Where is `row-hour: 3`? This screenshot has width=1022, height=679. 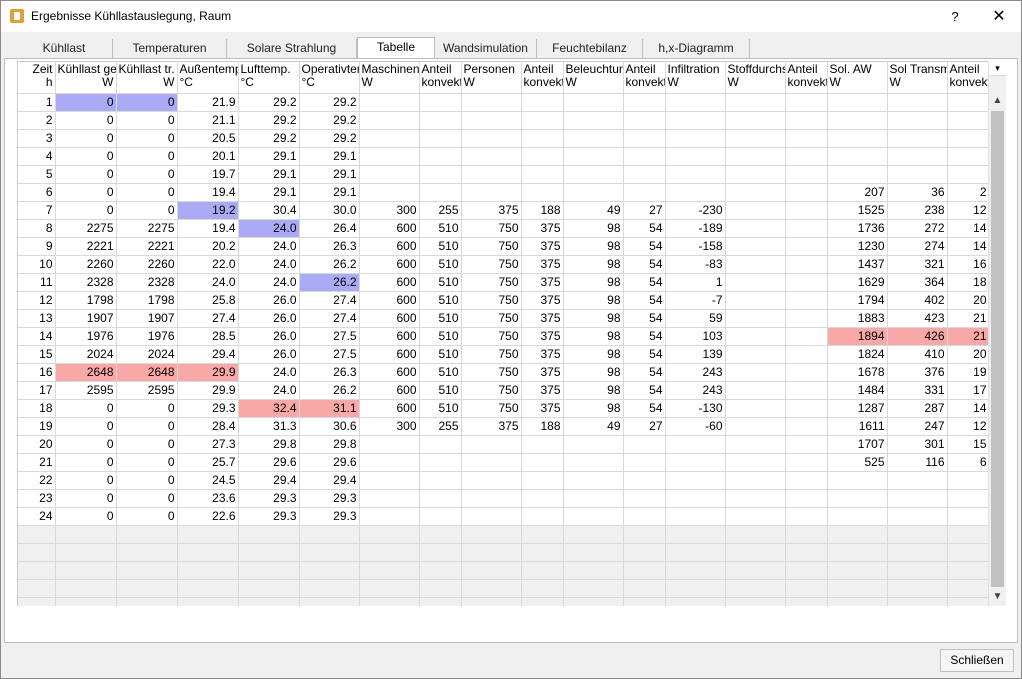 row-hour: 3 is located at coordinates (37, 138).